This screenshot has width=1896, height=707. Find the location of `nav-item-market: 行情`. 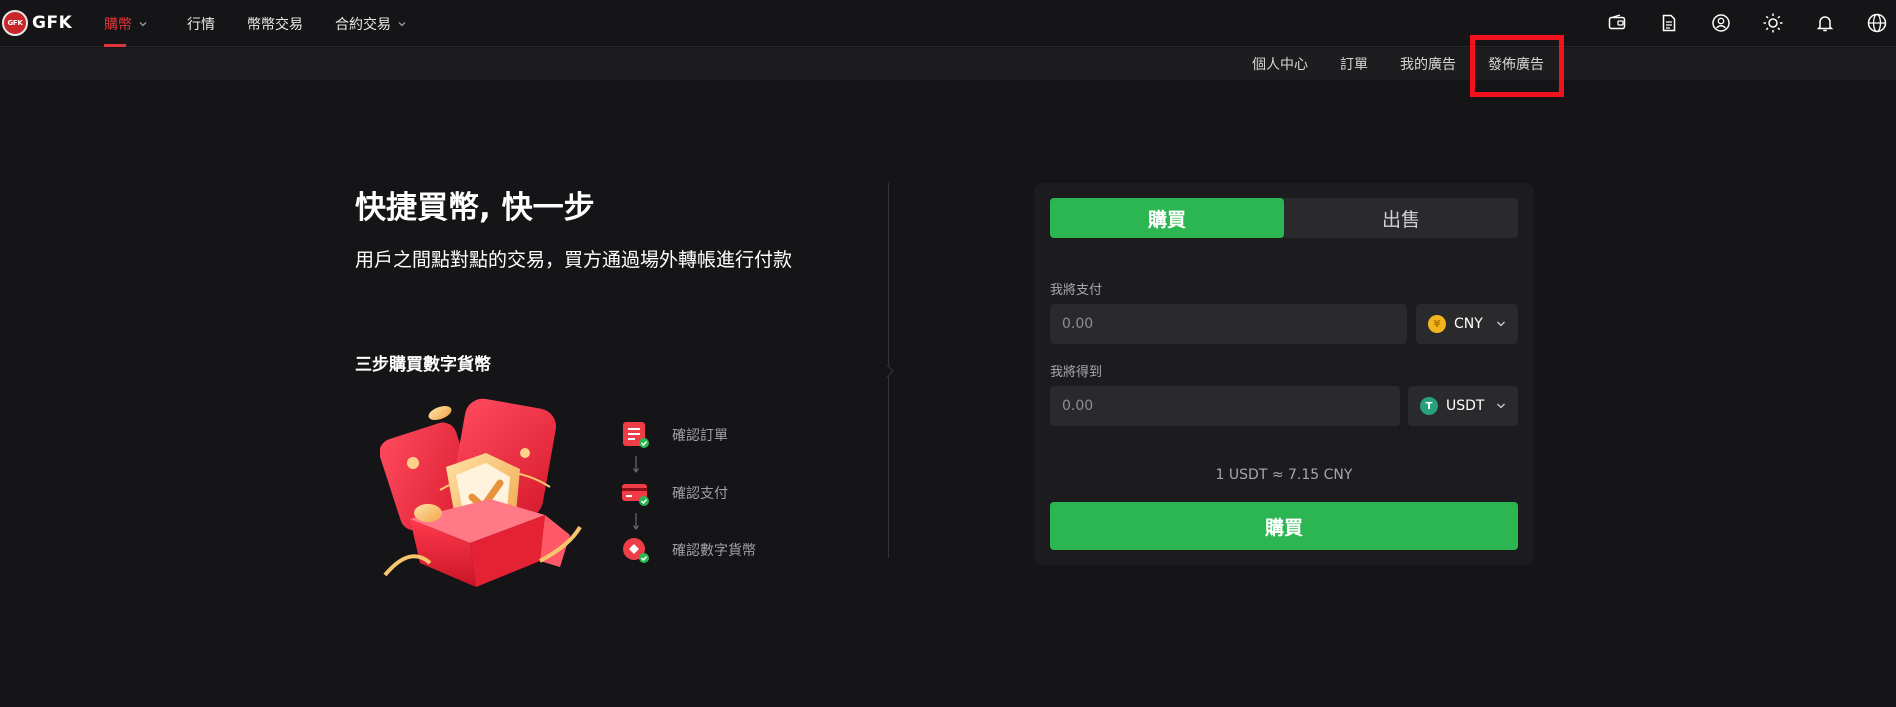

nav-item-market: 行情 is located at coordinates (201, 23).